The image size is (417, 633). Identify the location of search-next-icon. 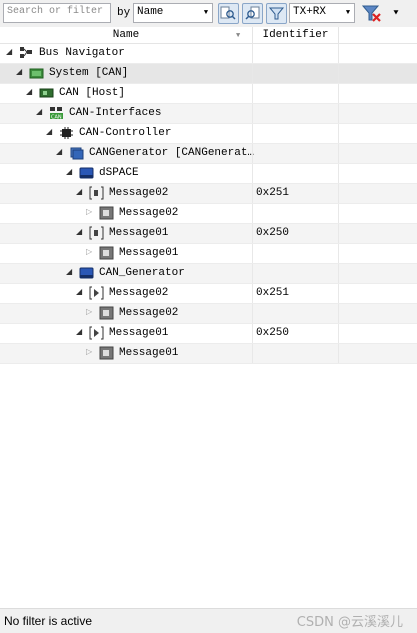
(252, 13).